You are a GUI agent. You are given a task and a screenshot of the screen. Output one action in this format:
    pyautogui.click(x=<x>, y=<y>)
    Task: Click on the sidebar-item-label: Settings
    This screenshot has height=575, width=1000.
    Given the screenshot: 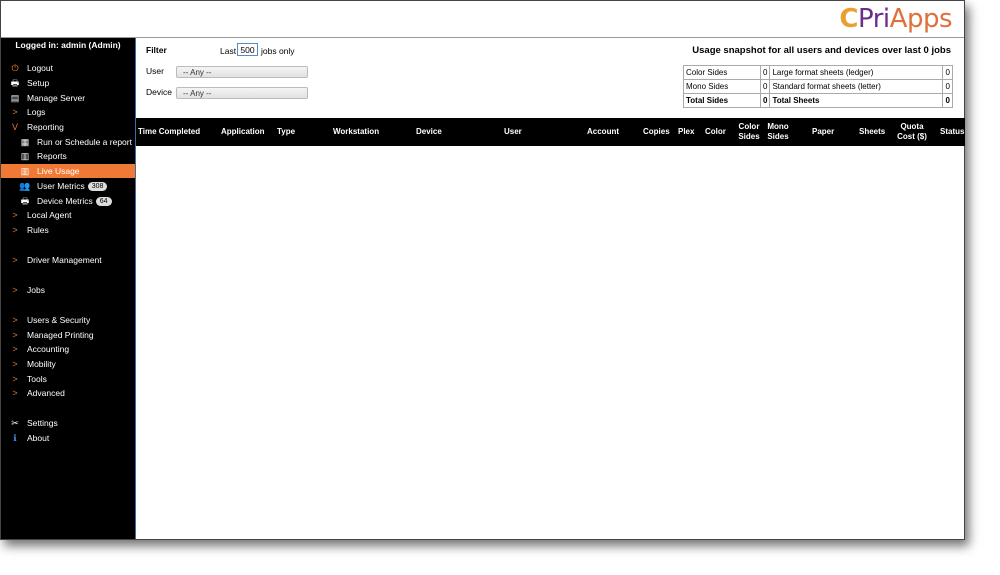 What is the action you would take?
    pyautogui.click(x=42, y=423)
    